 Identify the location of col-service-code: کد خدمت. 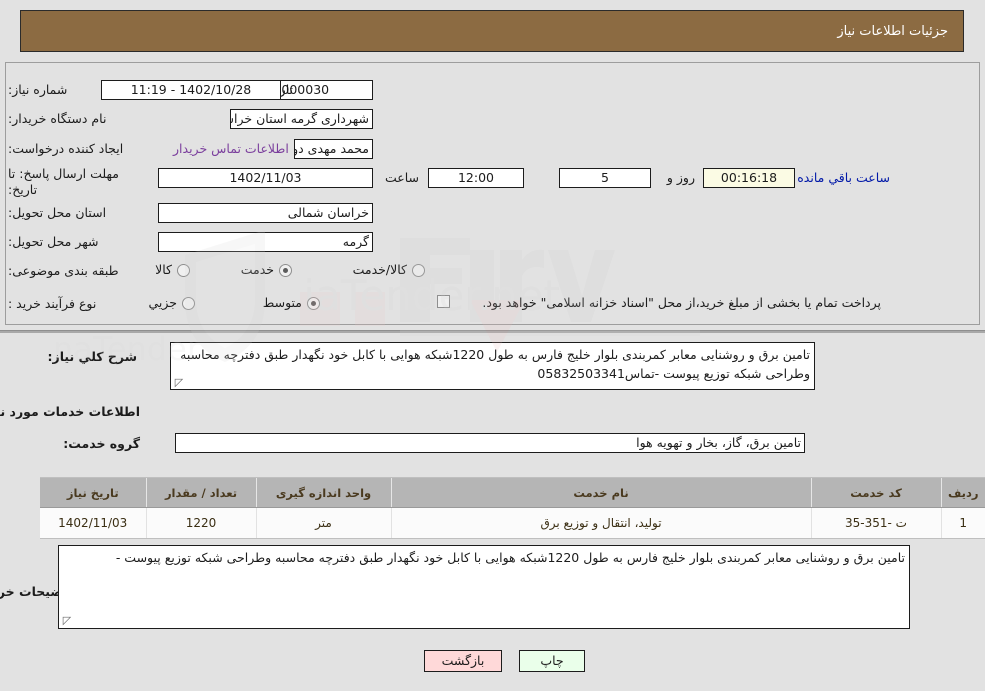
(875, 493).